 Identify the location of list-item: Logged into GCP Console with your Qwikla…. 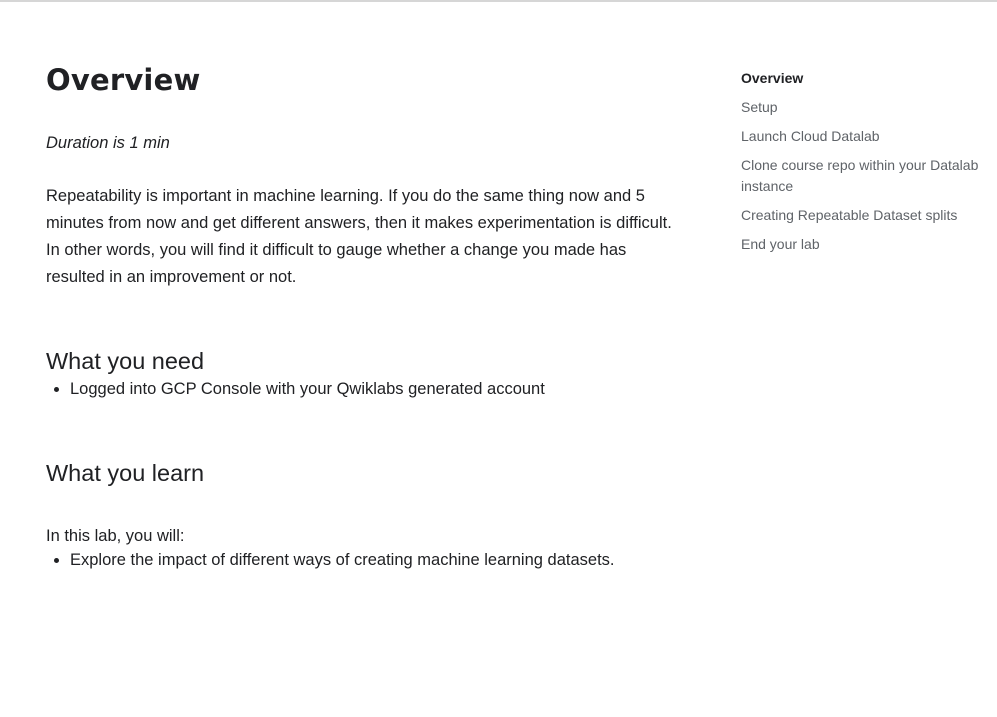
(378, 389).